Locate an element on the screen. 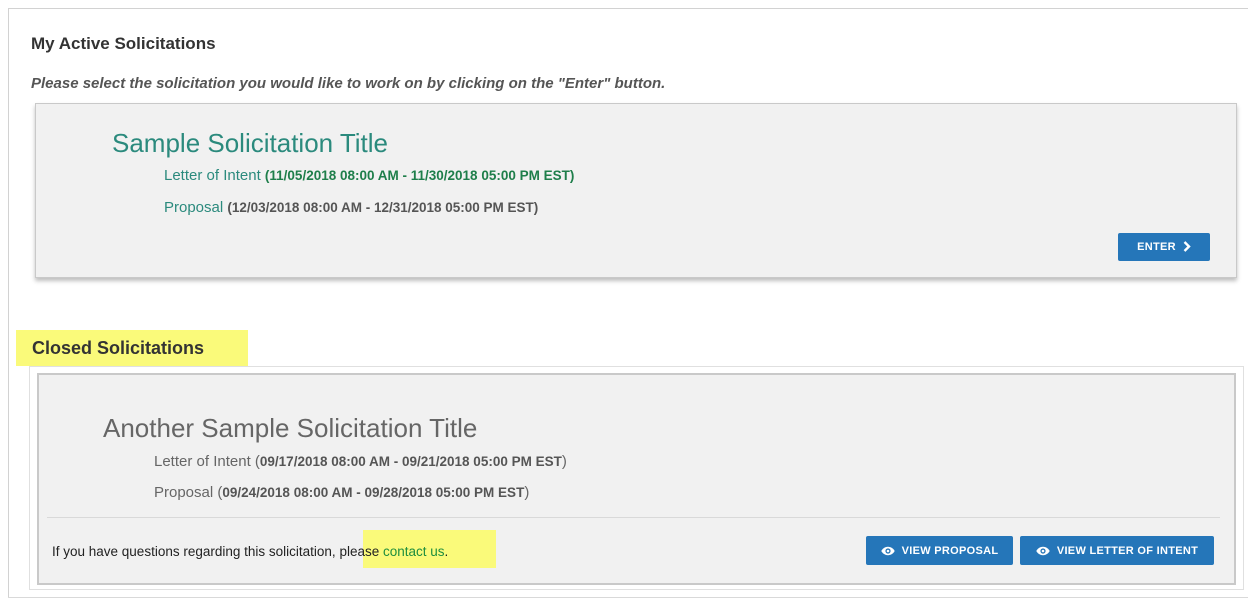  enter-button: ENTER is located at coordinates (1164, 247).